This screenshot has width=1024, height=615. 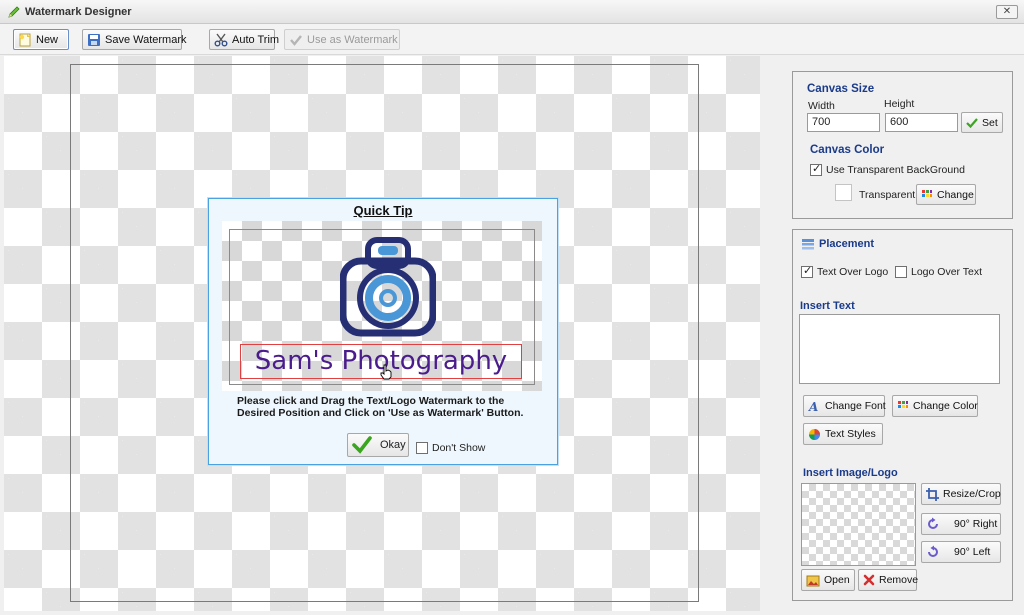 What do you see at coordinates (841, 89) in the screenshot?
I see `canvas-size-title: Canvas Size` at bounding box center [841, 89].